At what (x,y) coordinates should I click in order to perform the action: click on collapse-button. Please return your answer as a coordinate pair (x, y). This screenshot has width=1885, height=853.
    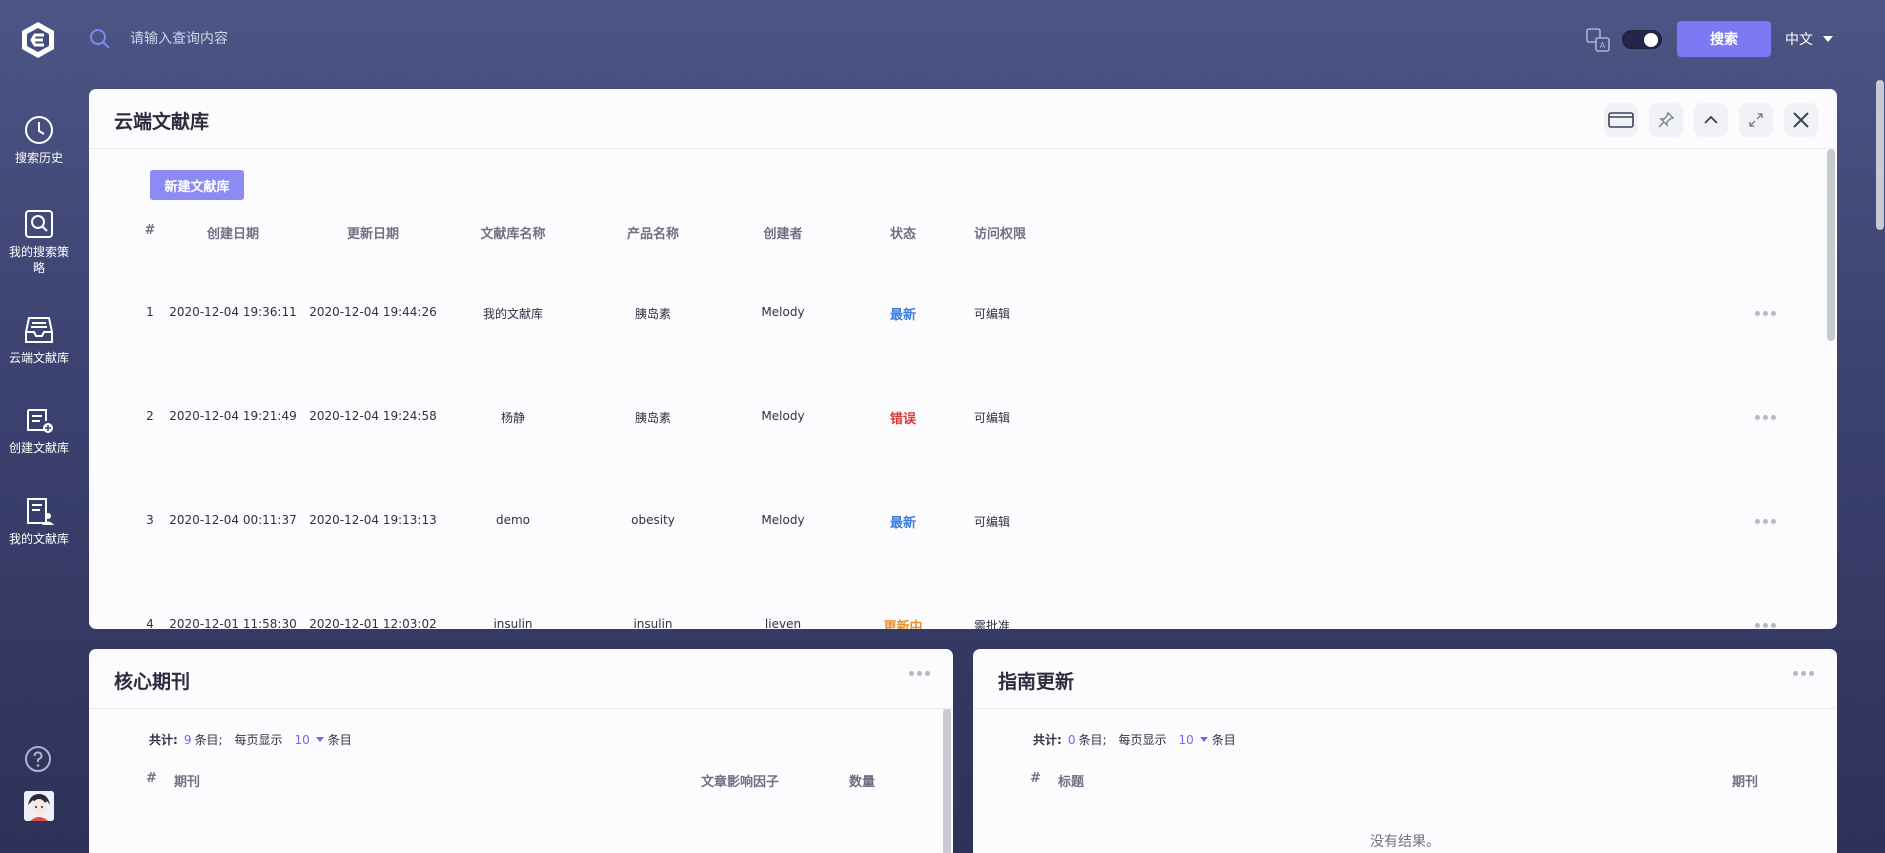
    Looking at the image, I should click on (1711, 120).